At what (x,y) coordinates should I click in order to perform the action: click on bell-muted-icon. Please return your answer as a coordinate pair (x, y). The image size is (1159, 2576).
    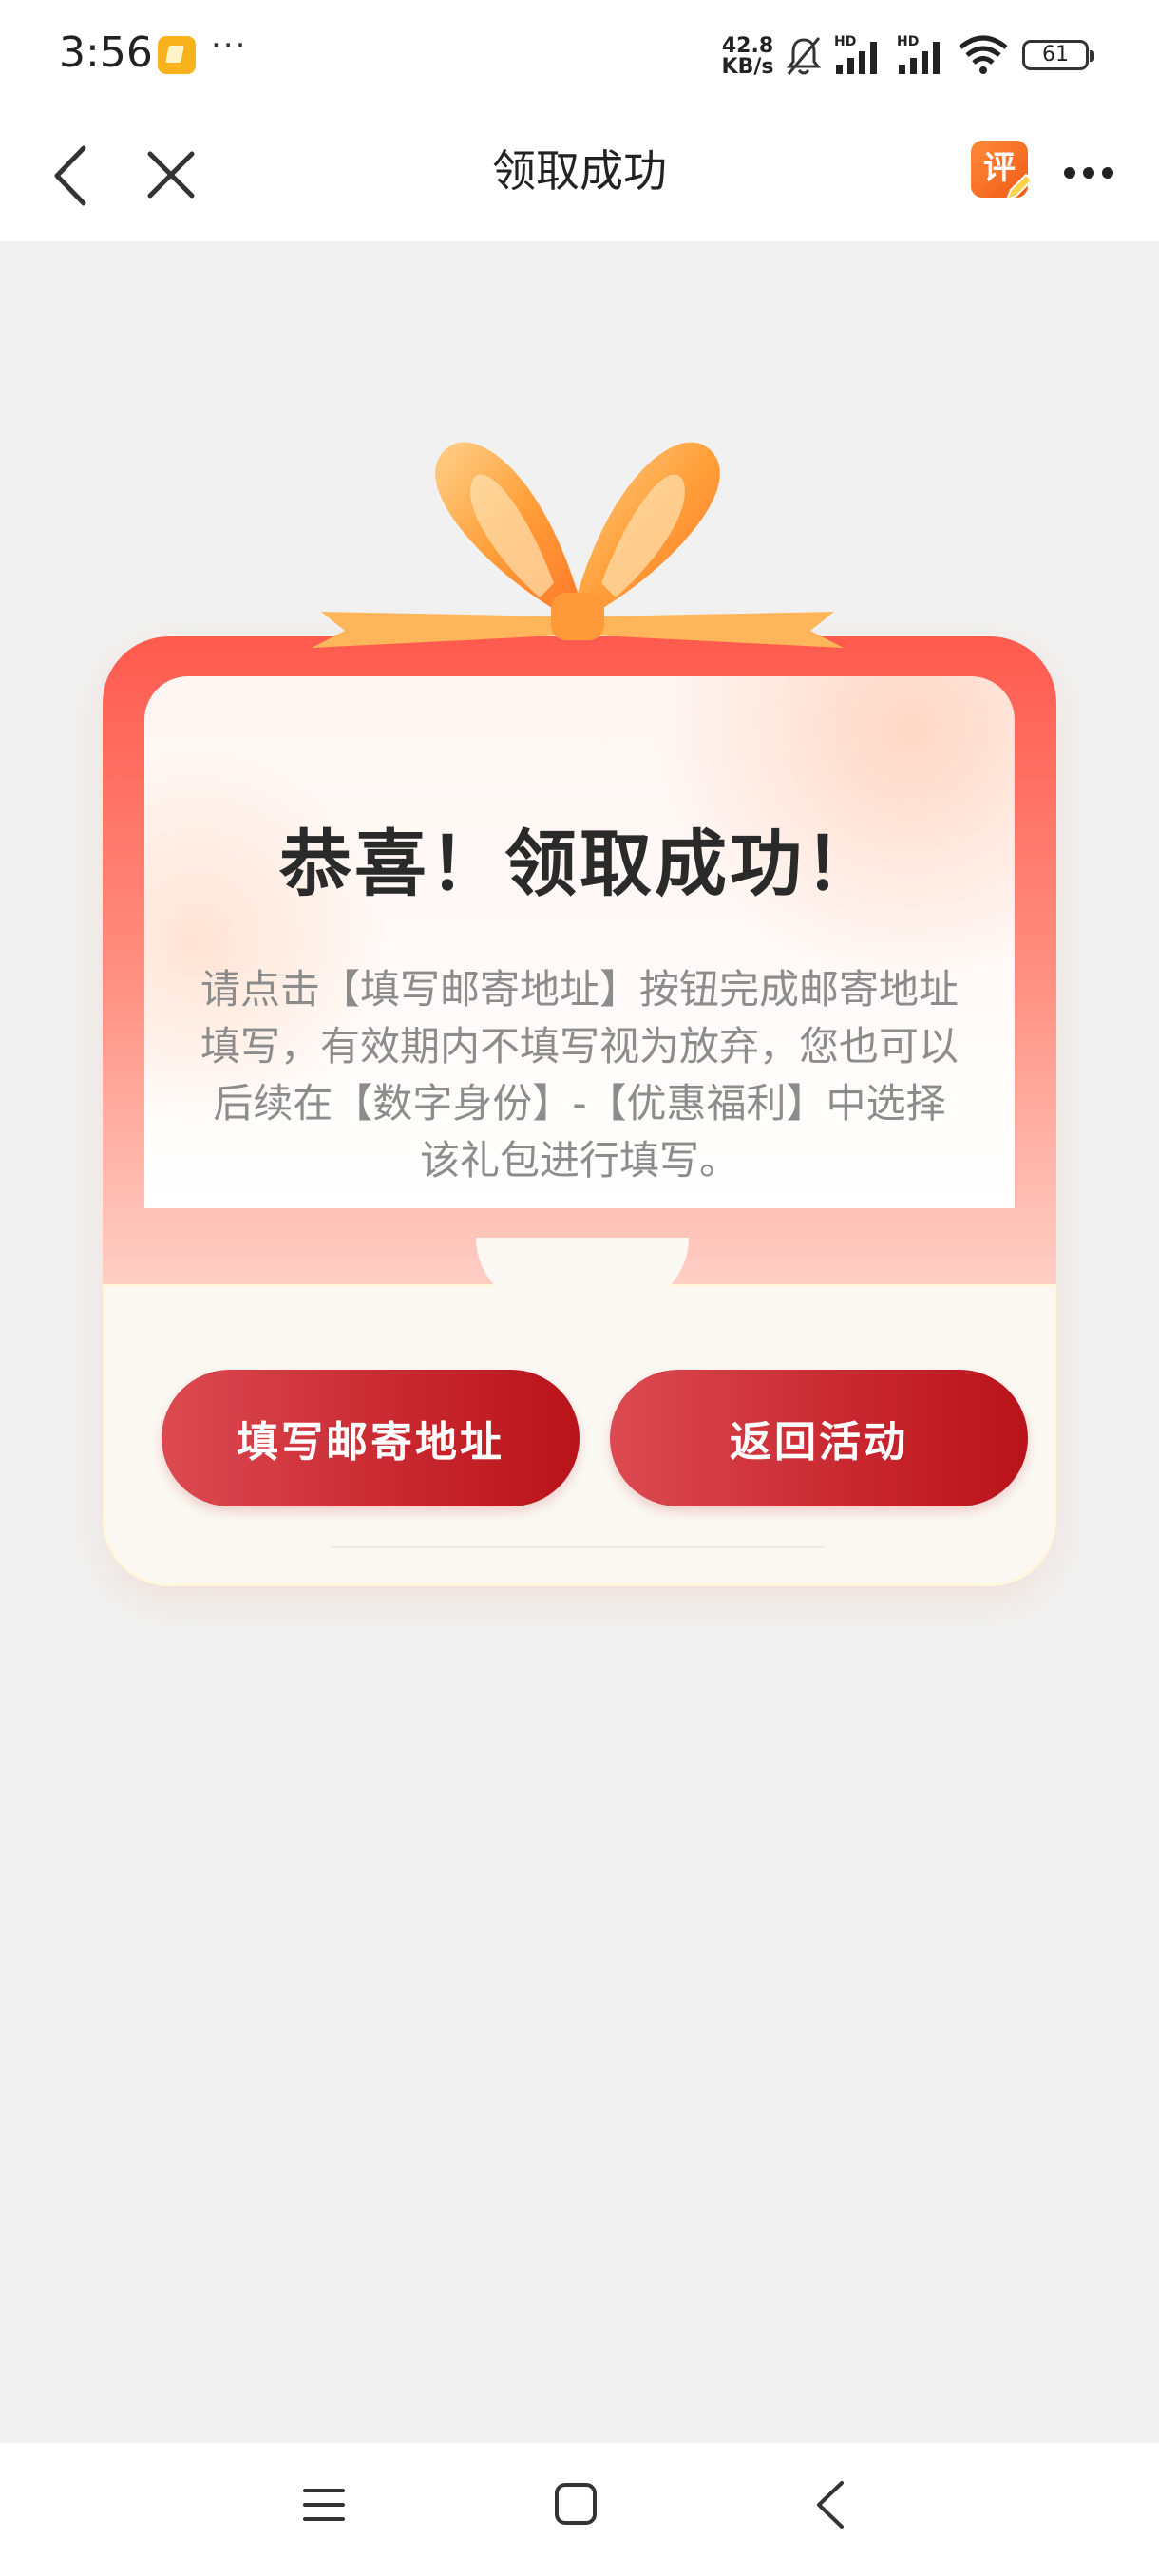
    Looking at the image, I should click on (804, 56).